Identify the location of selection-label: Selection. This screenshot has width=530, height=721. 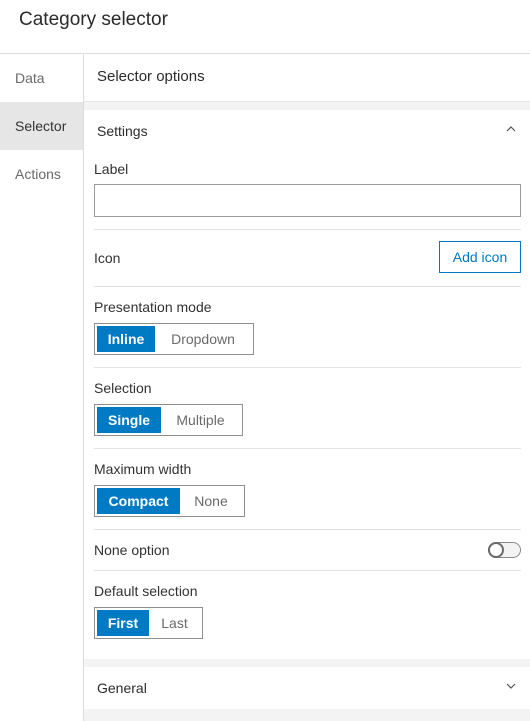
(123, 388).